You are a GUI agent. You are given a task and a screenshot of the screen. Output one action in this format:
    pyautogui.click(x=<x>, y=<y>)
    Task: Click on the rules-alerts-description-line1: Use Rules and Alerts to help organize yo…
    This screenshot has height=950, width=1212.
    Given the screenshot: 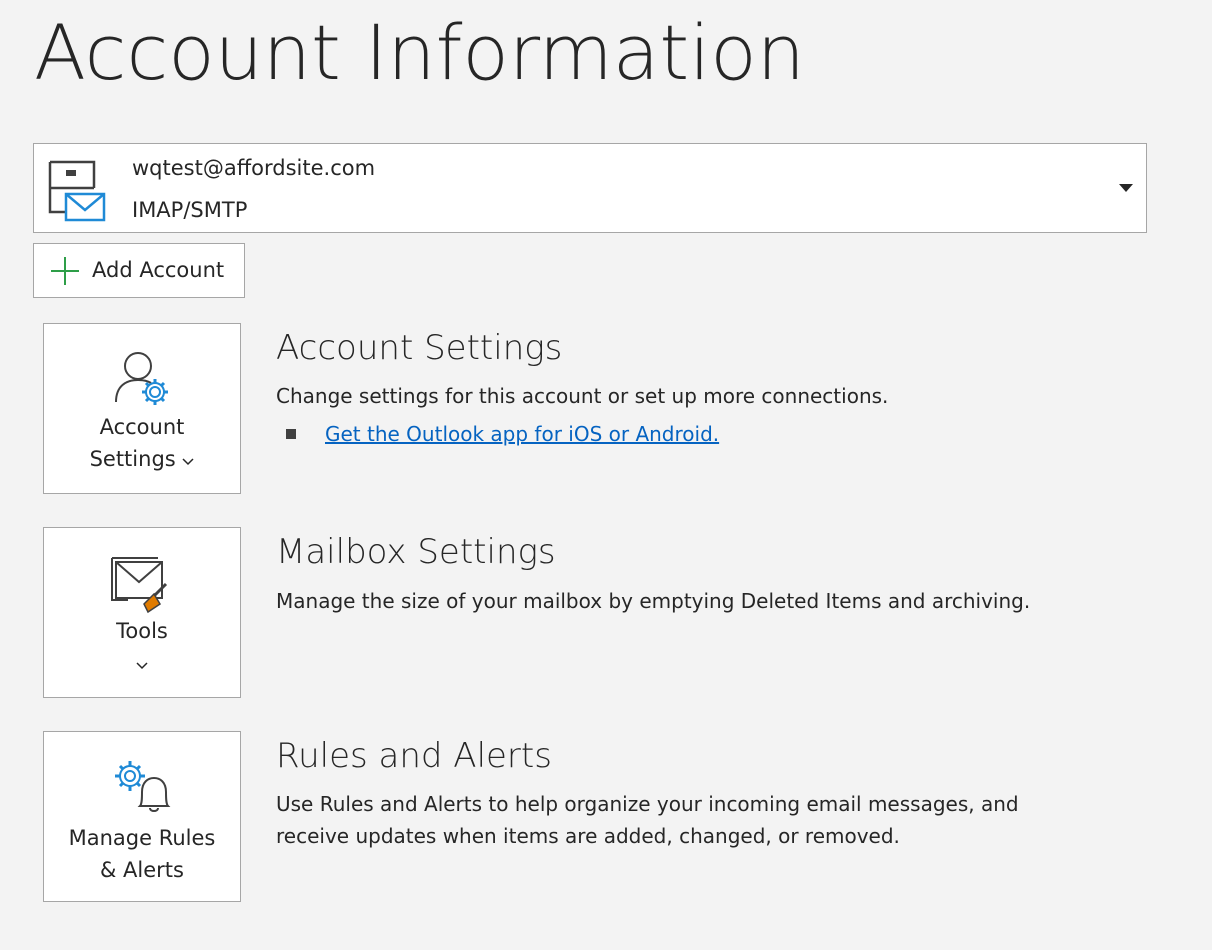 What is the action you would take?
    pyautogui.click(x=647, y=804)
    